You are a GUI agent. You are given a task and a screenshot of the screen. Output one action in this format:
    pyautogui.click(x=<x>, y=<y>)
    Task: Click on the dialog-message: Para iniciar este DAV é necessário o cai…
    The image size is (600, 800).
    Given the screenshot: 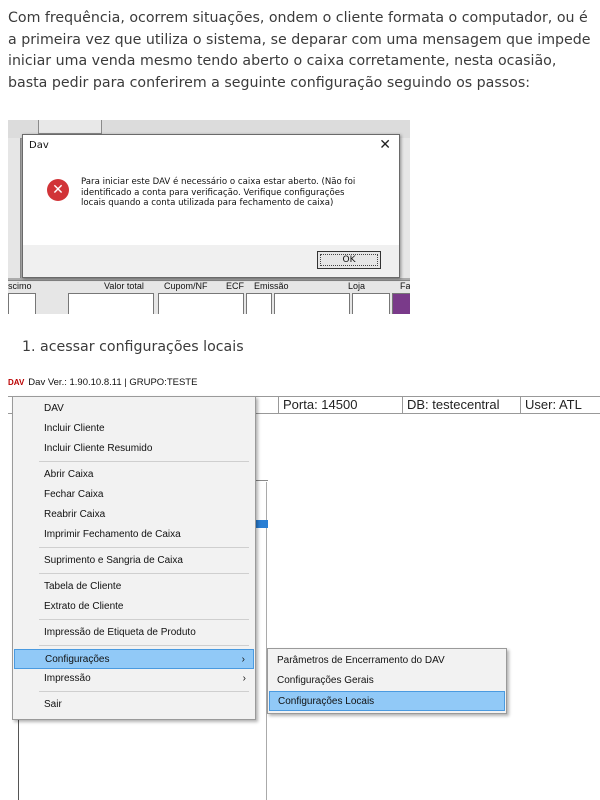 What is the action you would take?
    pyautogui.click(x=218, y=193)
    